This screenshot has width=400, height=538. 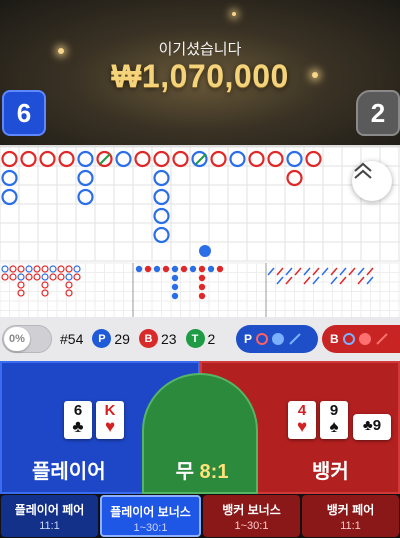 I want to click on percent-toggle: 0%, so click(x=27, y=339).